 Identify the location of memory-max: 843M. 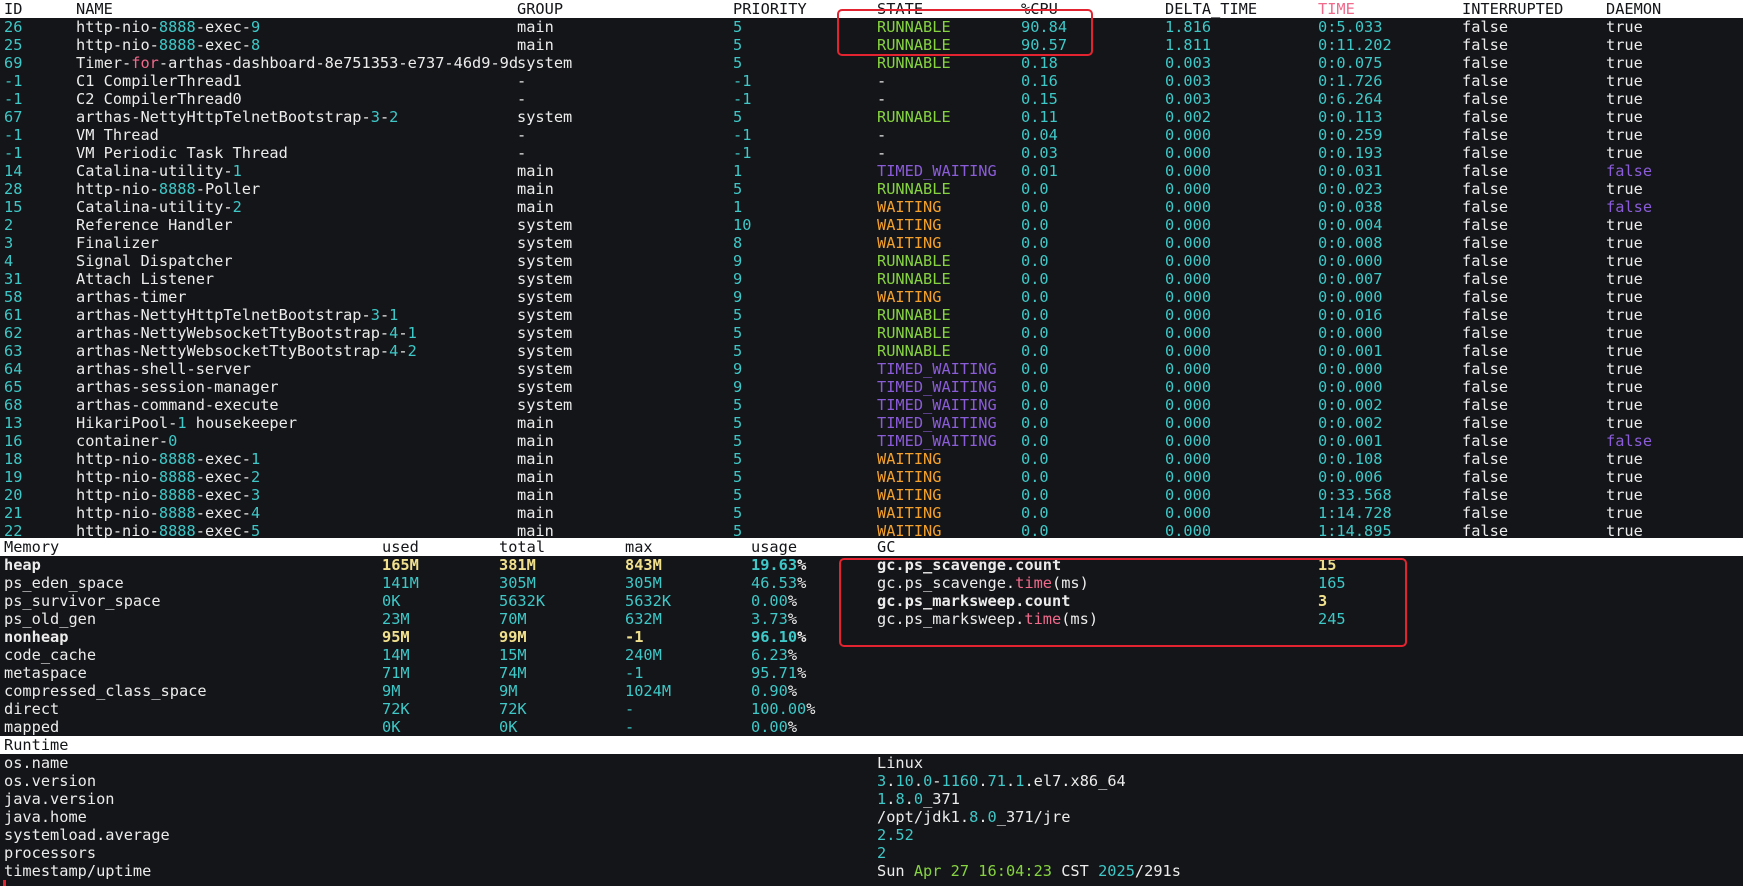
(643, 565).